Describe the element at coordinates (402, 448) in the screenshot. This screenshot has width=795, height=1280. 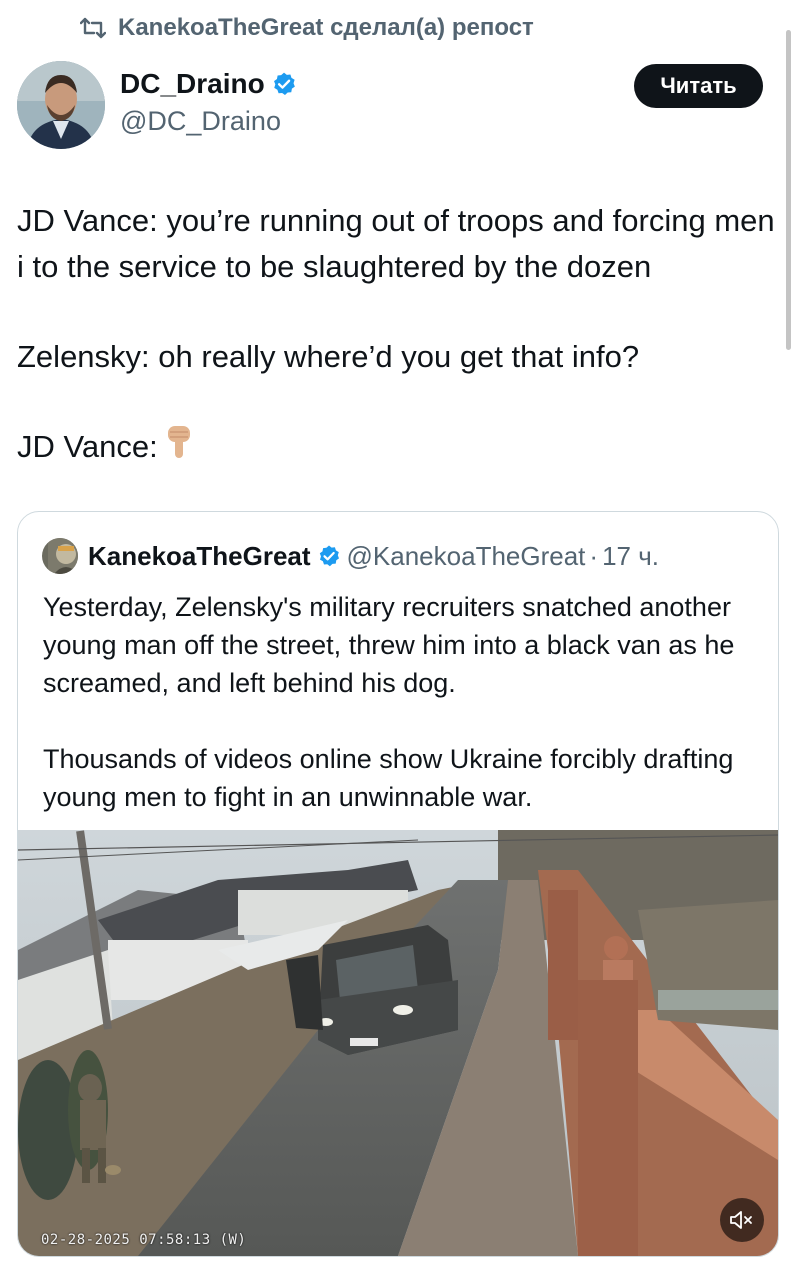
I see `tweet-line-3-row: JD Vance:` at that location.